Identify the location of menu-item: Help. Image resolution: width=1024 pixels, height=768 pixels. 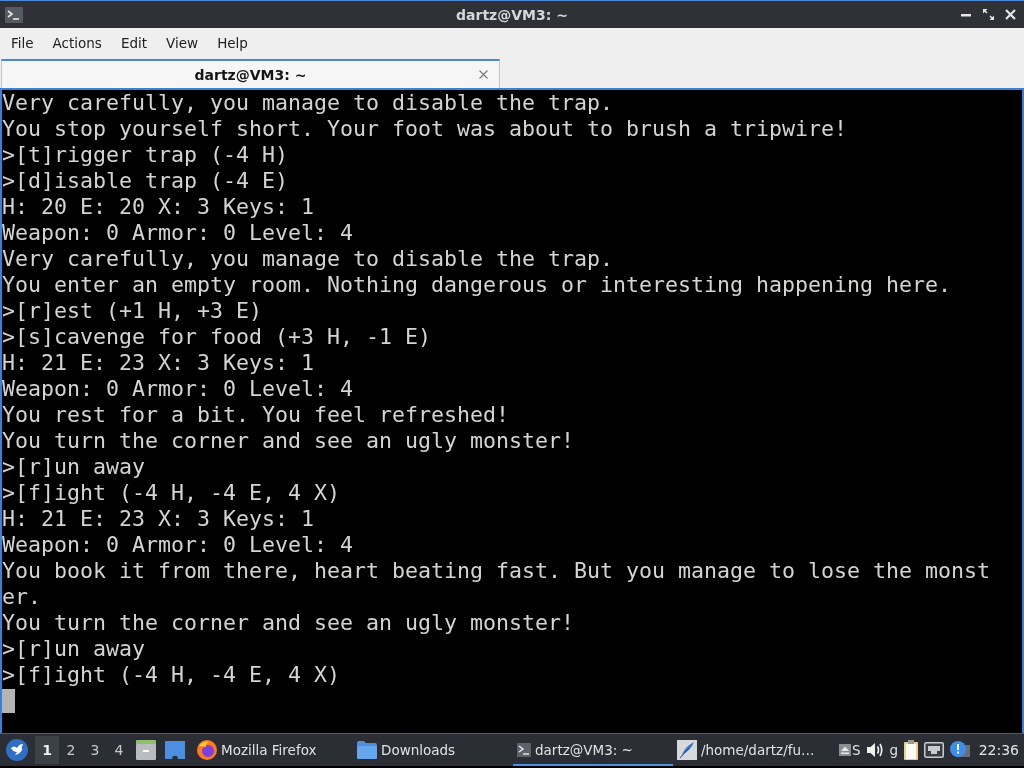
(232, 42).